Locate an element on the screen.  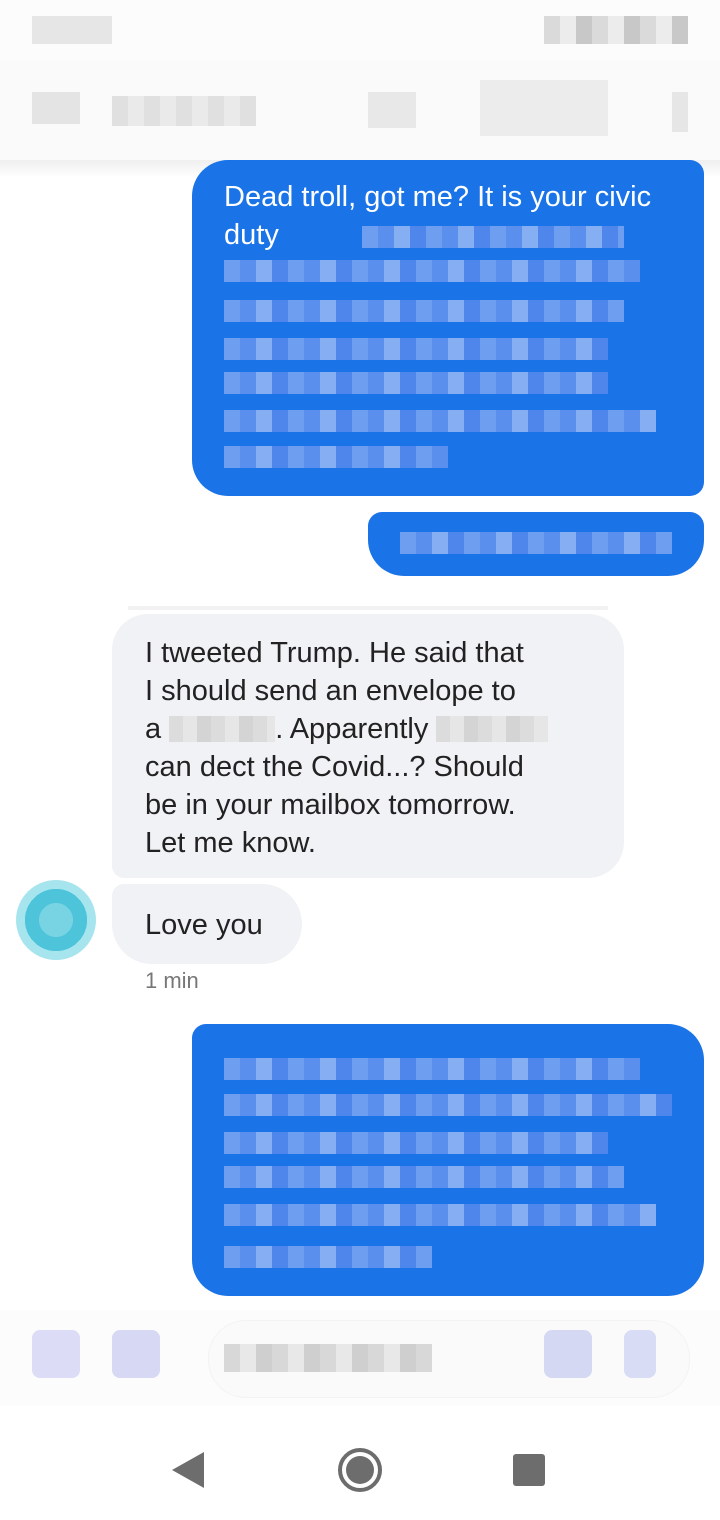
message-line: a . Apparently is located at coordinates (375, 729).